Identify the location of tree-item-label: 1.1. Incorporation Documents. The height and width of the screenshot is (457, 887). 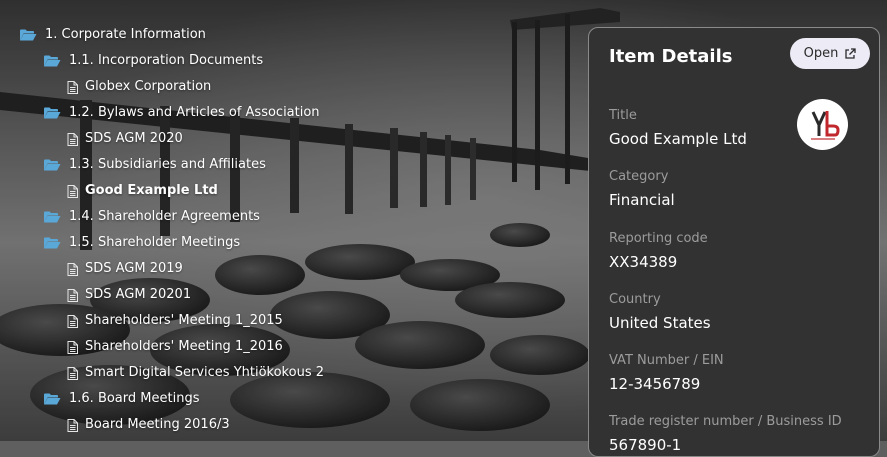
(166, 60).